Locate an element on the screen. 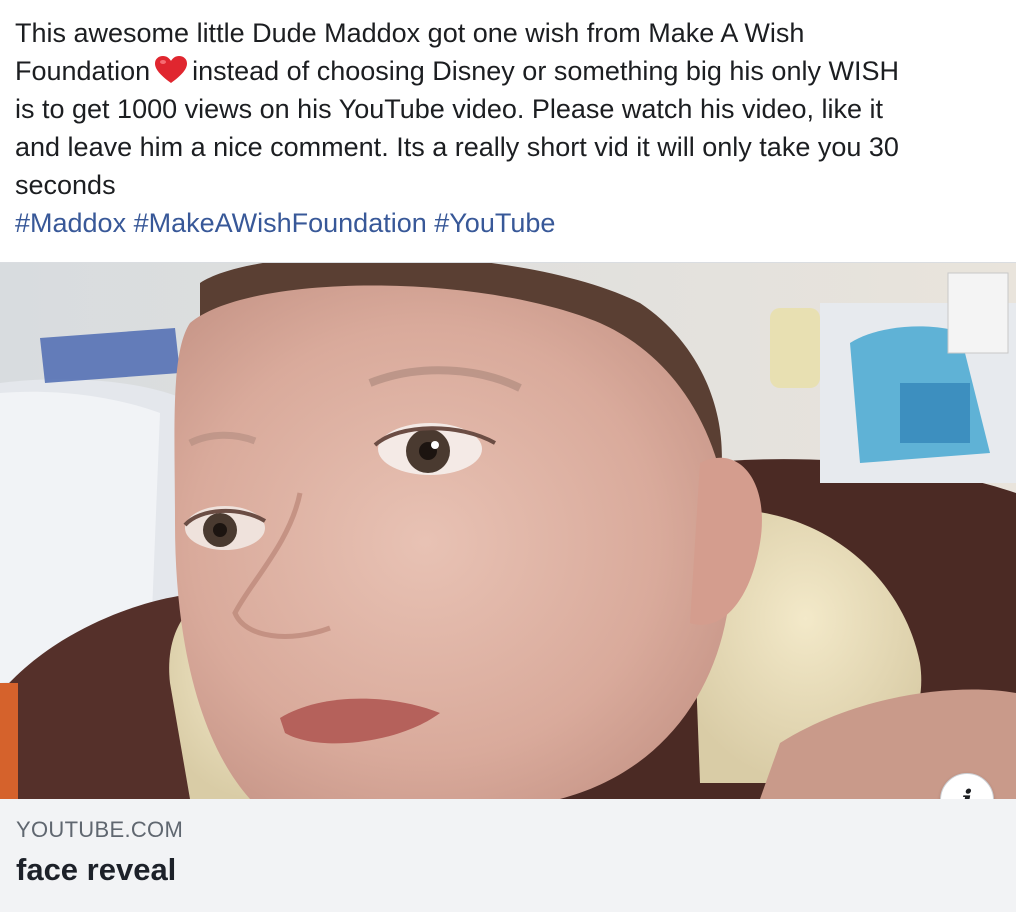 The image size is (1016, 912). red-heart-icon is located at coordinates (171, 69).